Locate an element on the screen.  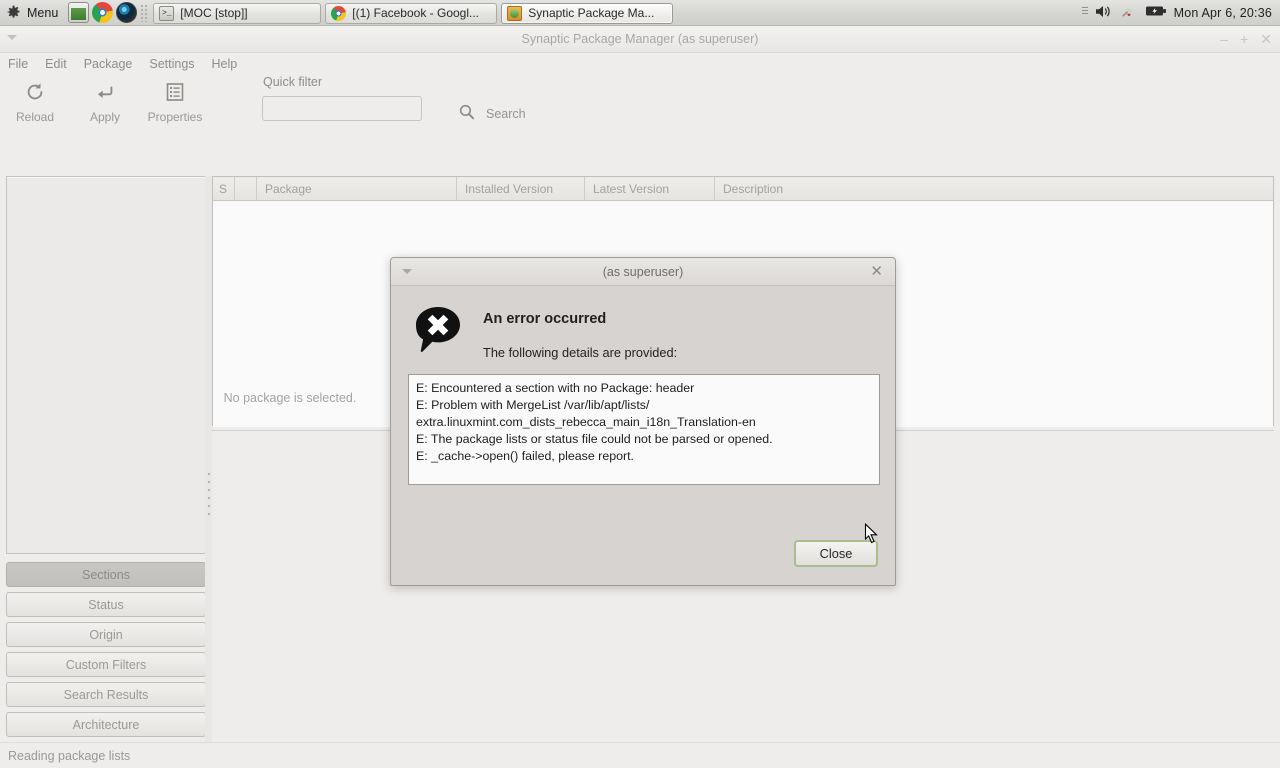
synaptic-icon is located at coordinates (515, 13).